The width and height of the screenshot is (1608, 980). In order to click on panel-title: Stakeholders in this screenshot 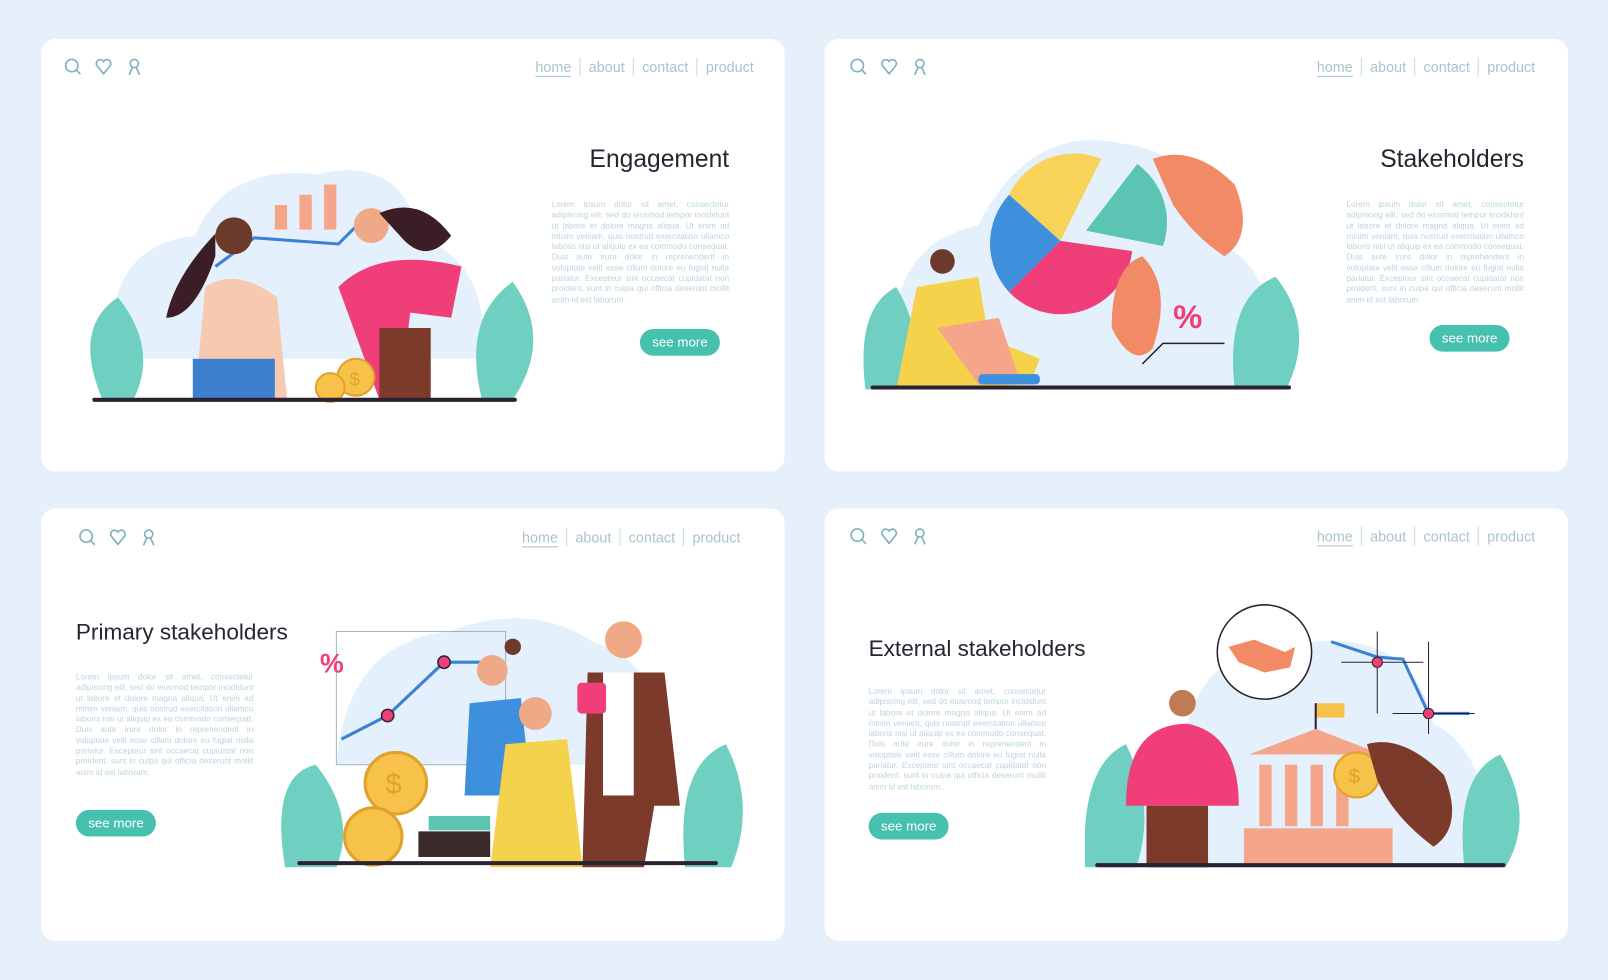, I will do `click(1452, 159)`.